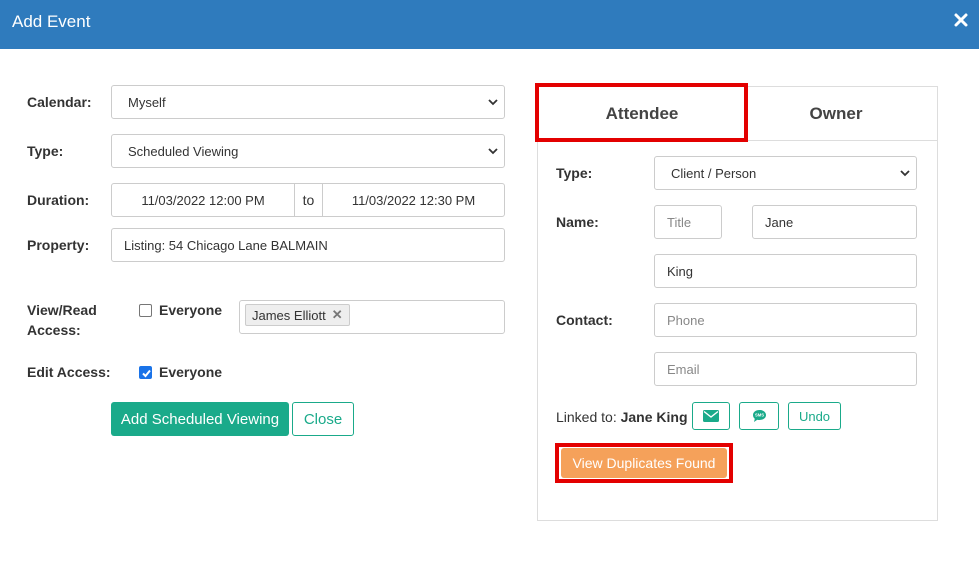 This screenshot has width=979, height=586. Describe the element at coordinates (489, 24) in the screenshot. I see `modal-header: Add Event` at that location.